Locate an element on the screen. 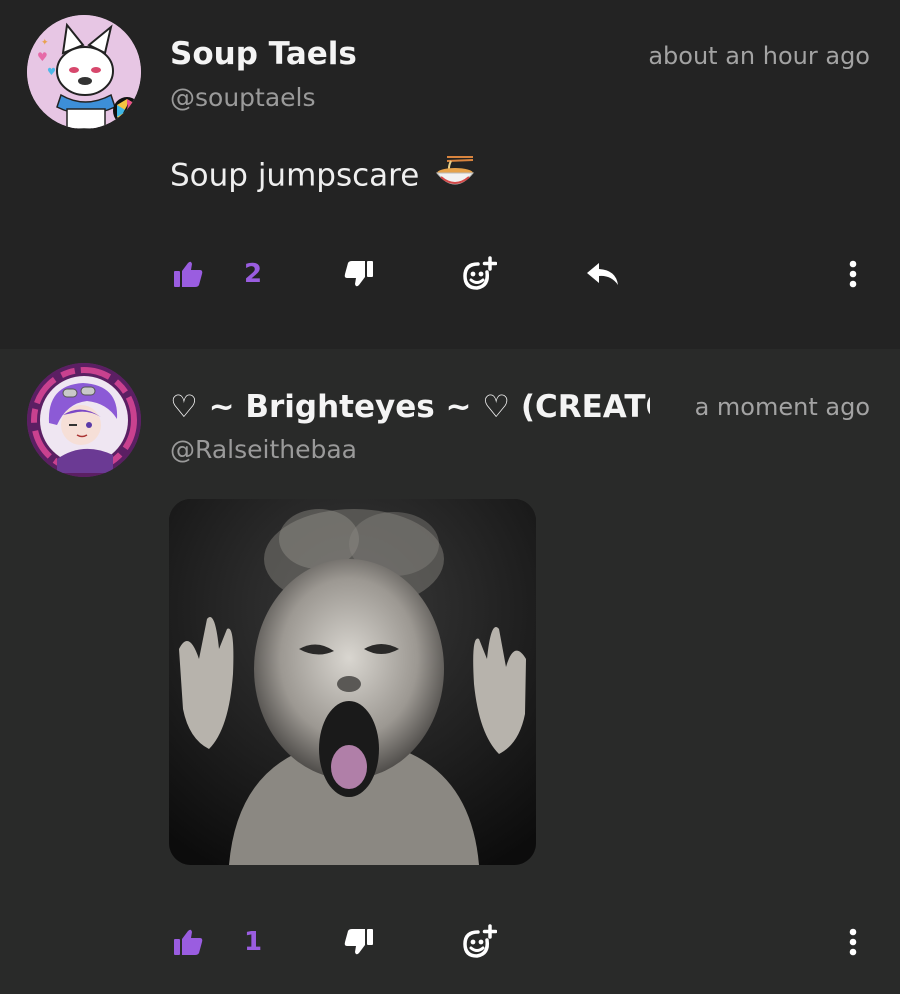 This screenshot has width=900, height=994. post-text-body: Soup jumpscare is located at coordinates (295, 175).